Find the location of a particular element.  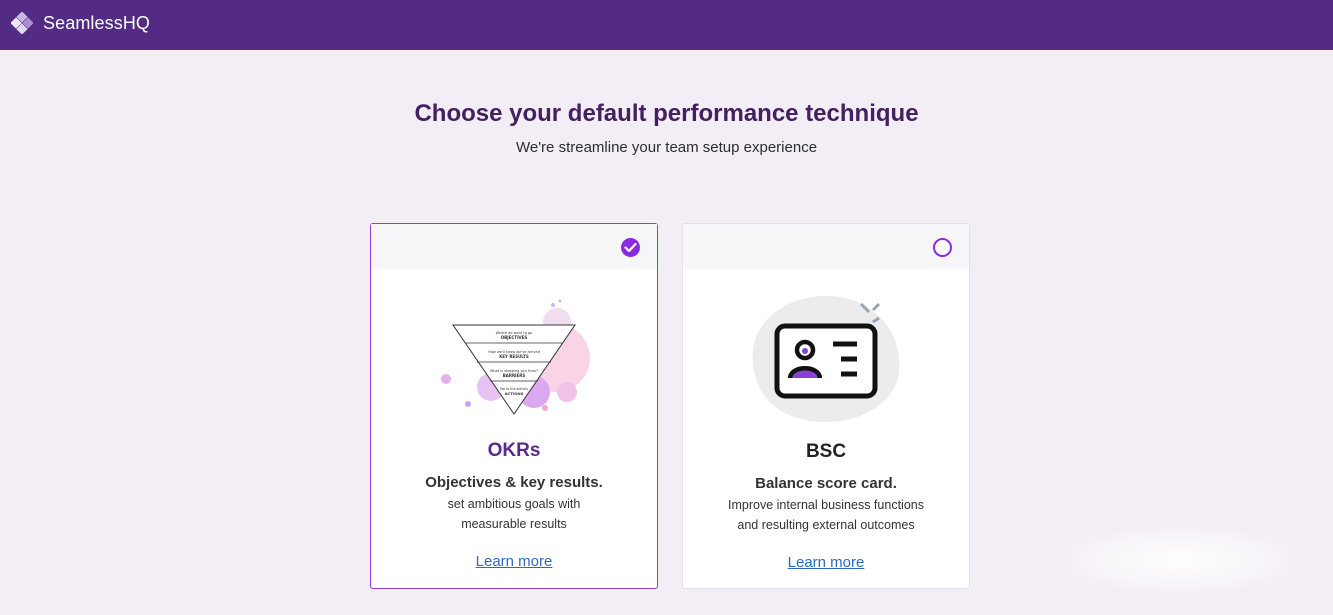

okr-level-2-label: KEY RESULTS is located at coordinates (514, 356).